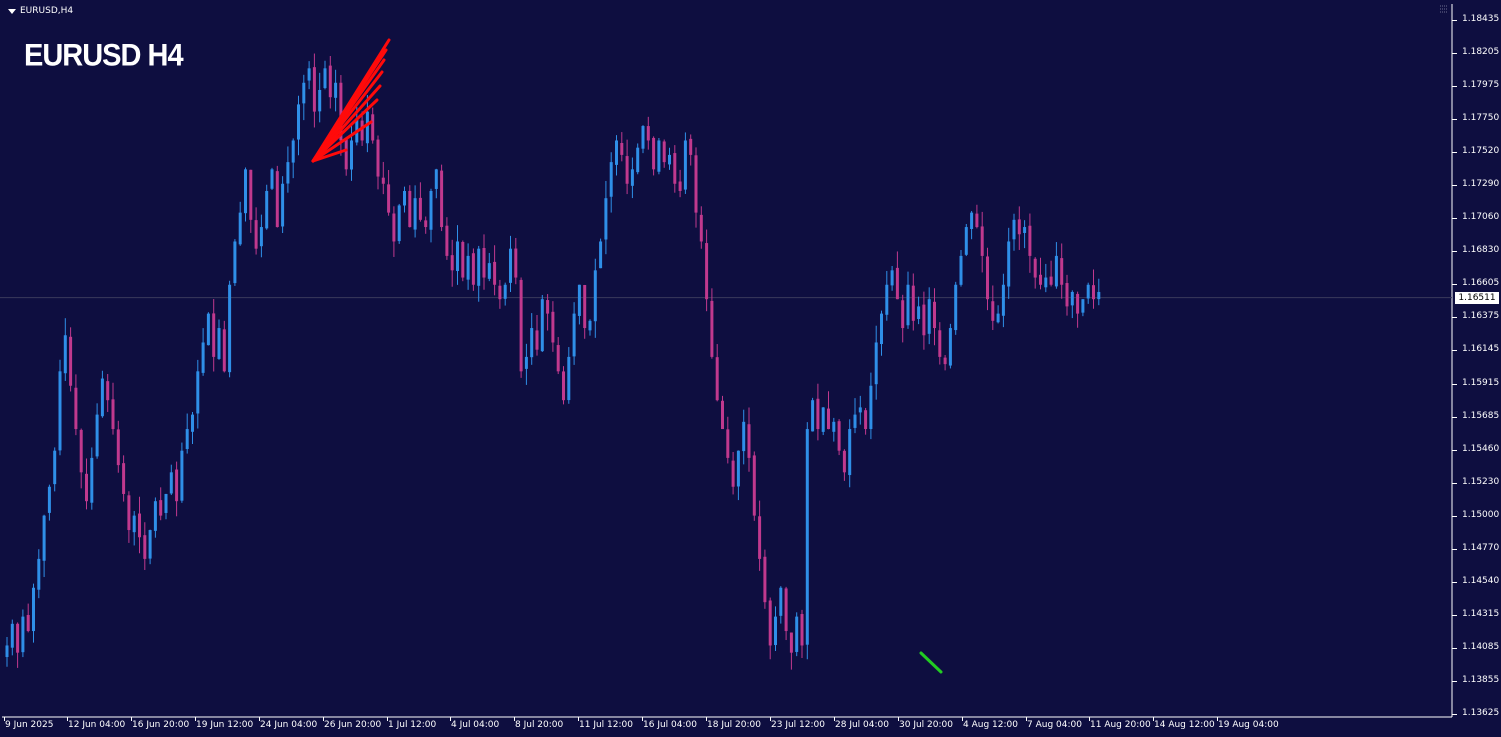 The width and height of the screenshot is (1501, 737). What do you see at coordinates (1054, 725) in the screenshot?
I see `time-tick-label: 7 Aug 04:00` at bounding box center [1054, 725].